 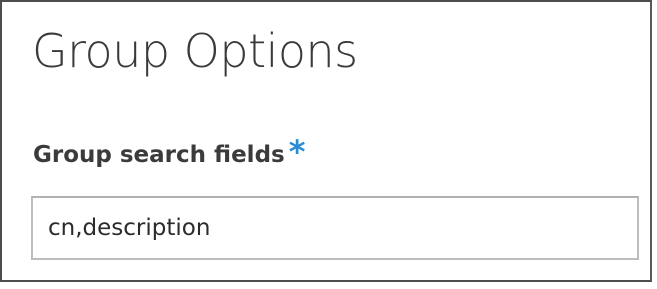 What do you see at coordinates (297, 152) in the screenshot?
I see `required-asterisk-icon: *` at bounding box center [297, 152].